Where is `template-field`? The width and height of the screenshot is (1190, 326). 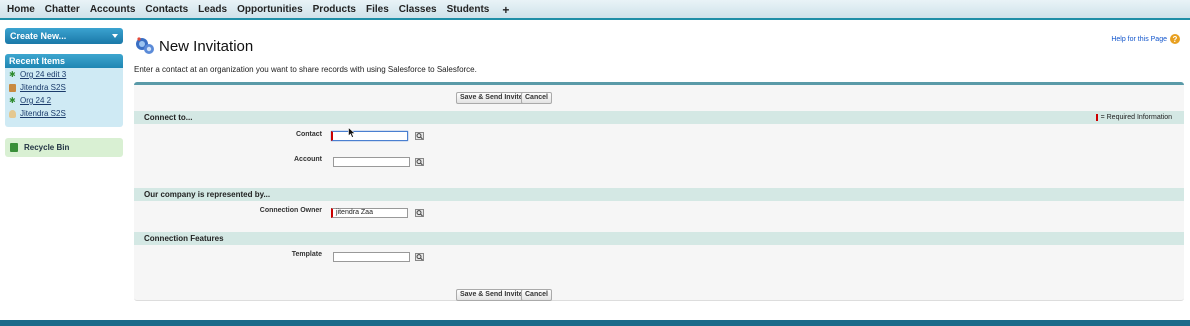 template-field is located at coordinates (371, 257).